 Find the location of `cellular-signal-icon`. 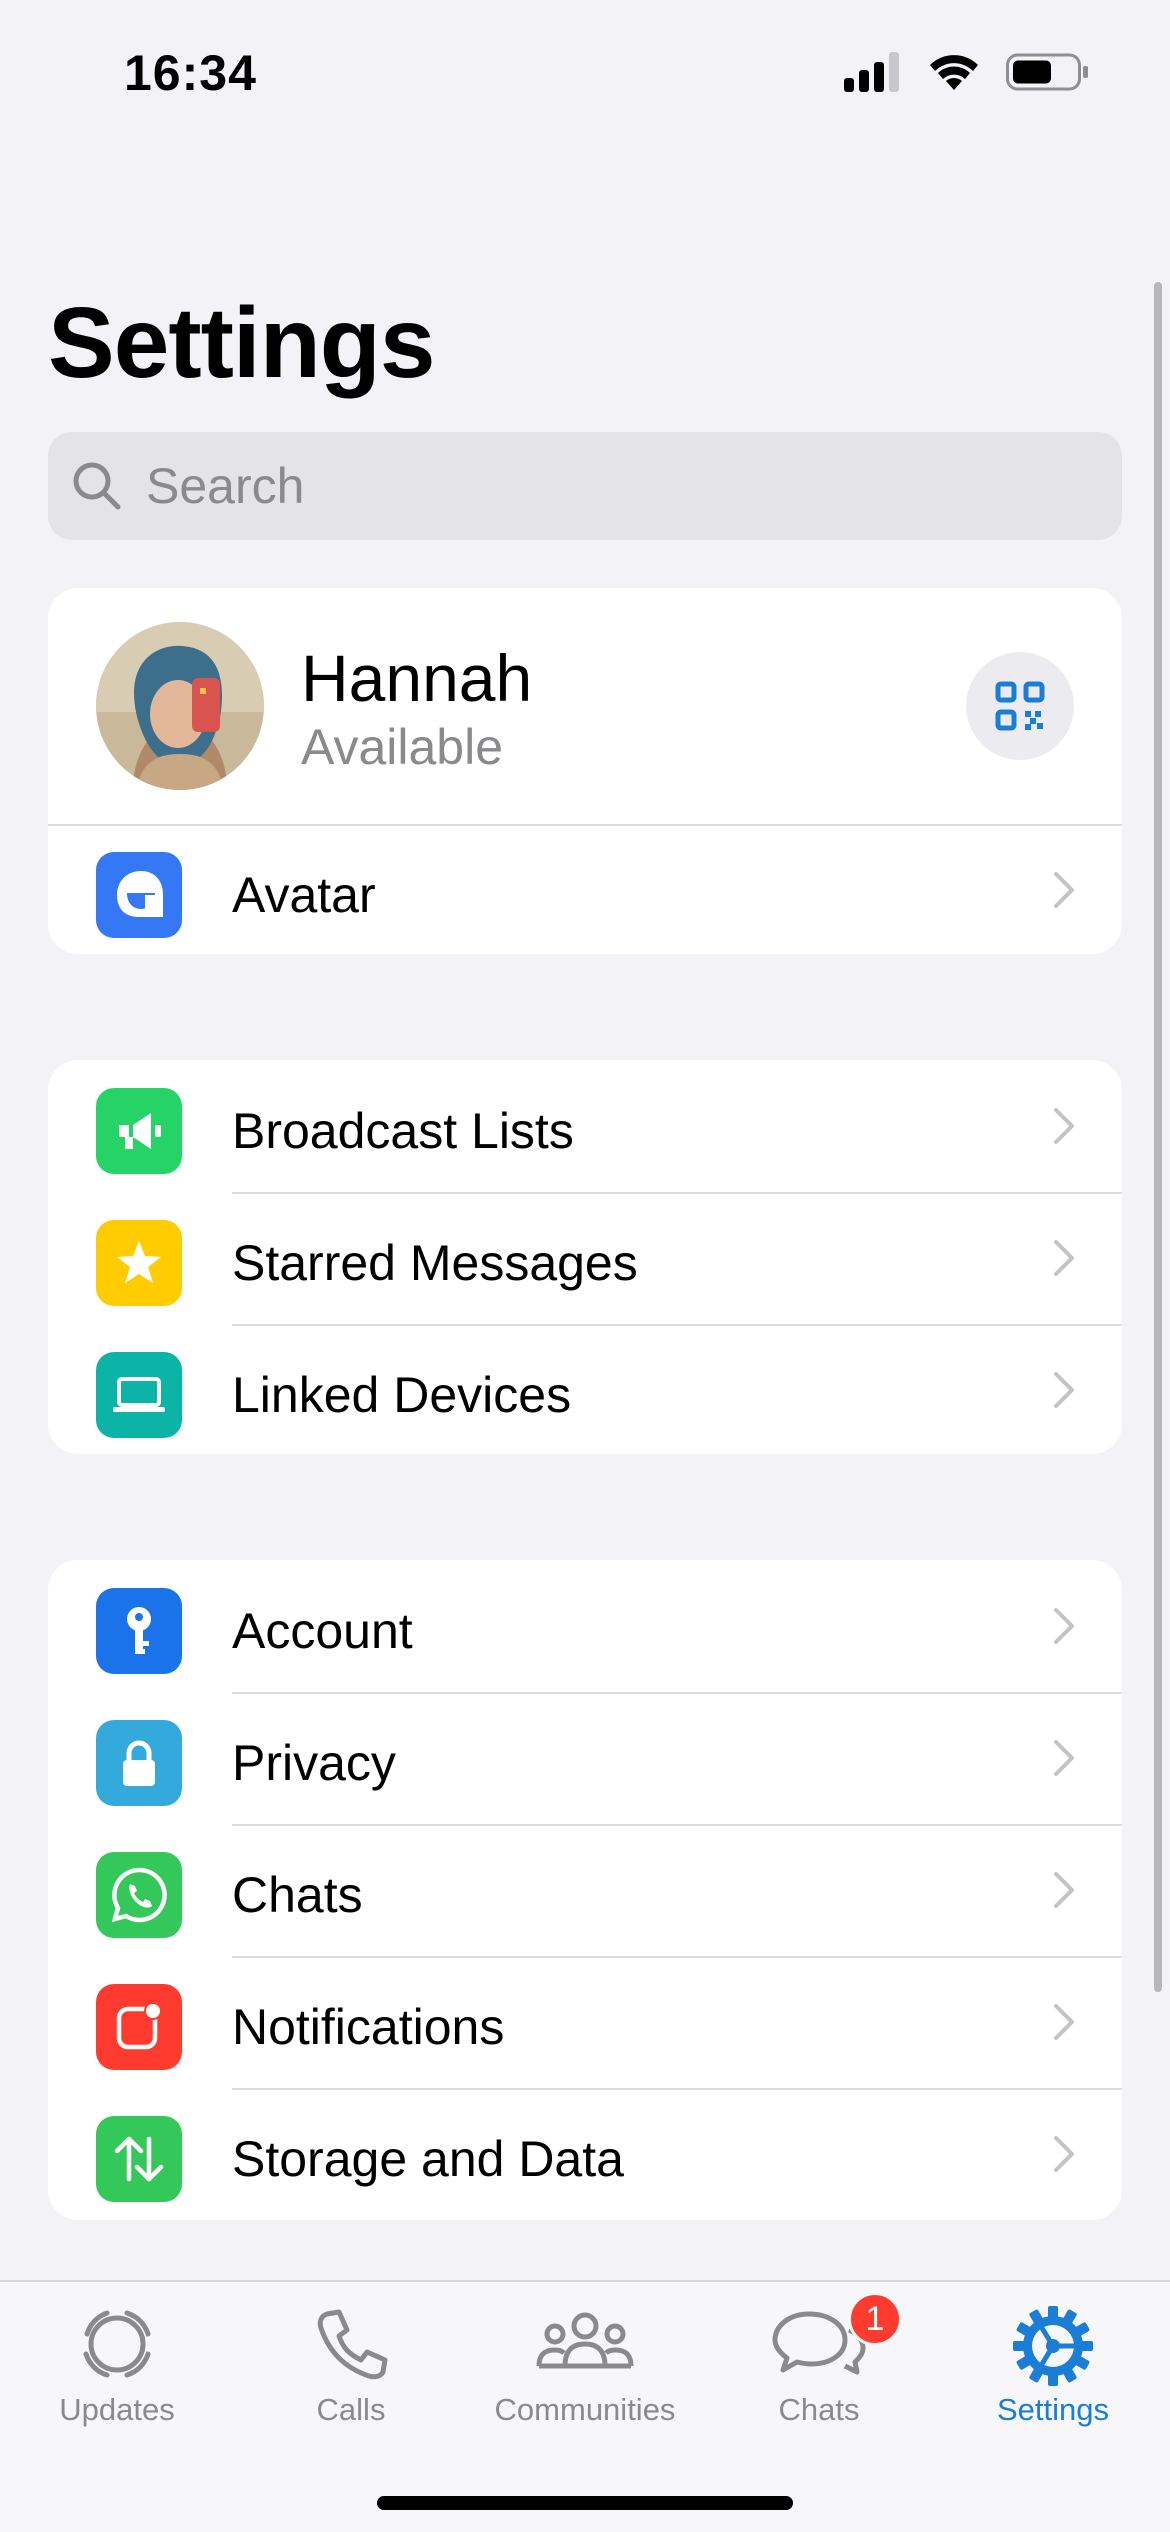

cellular-signal-icon is located at coordinates (871, 72).